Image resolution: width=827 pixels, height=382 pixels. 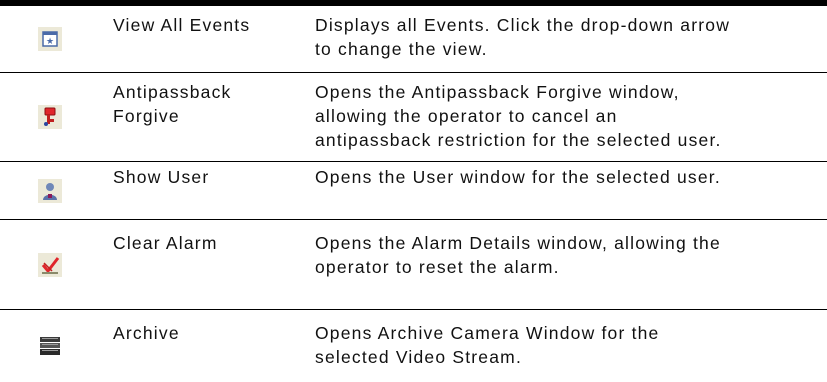 I want to click on icon-cell: ★, so click(x=50, y=39).